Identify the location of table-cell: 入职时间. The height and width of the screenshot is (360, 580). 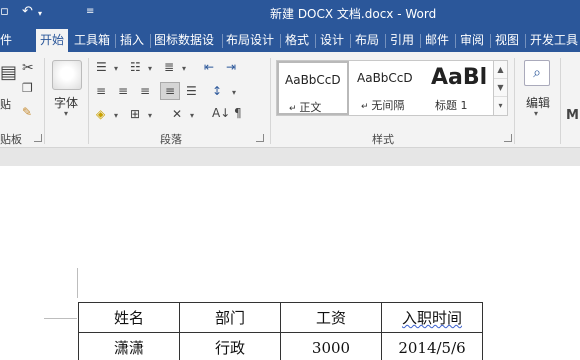
(432, 317).